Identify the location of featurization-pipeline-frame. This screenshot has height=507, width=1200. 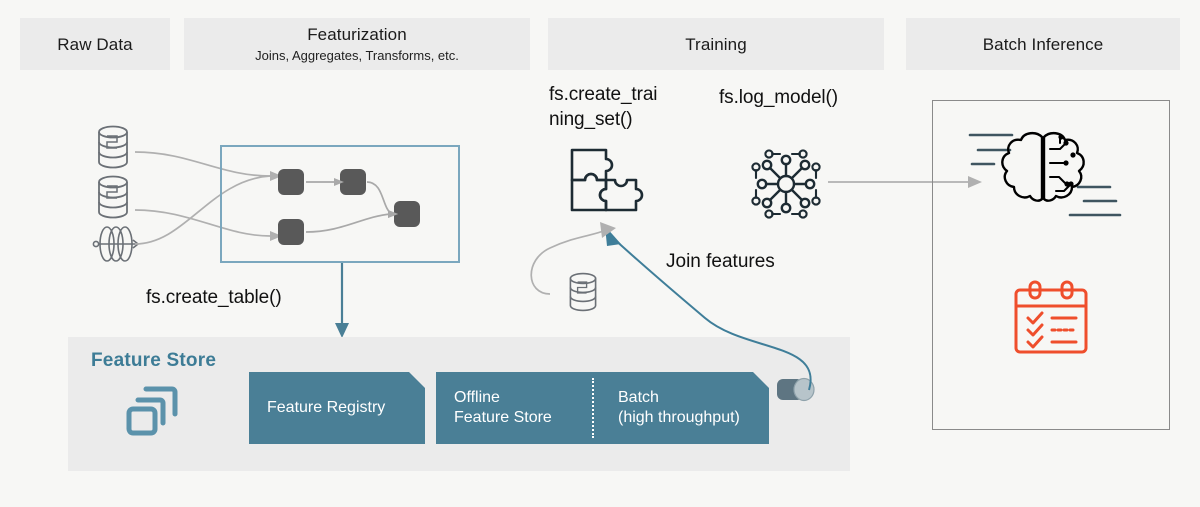
(340, 204).